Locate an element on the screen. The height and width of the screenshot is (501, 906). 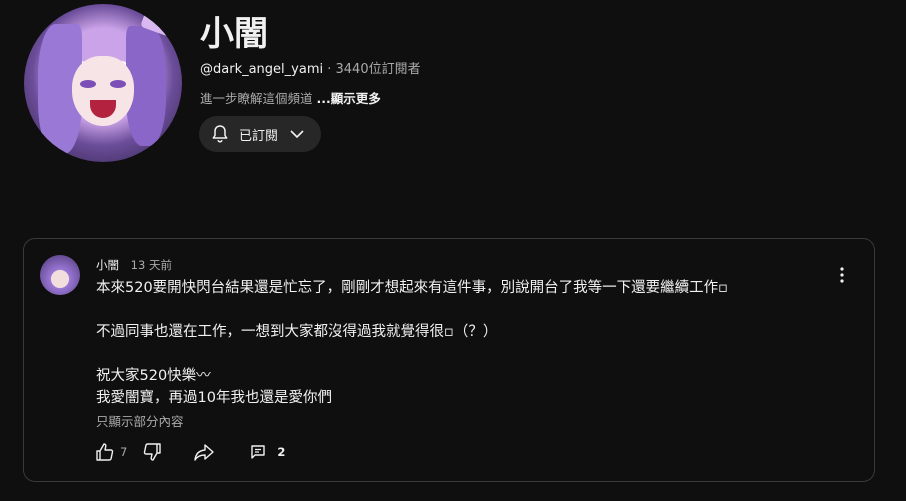
about-text: 進一步瞭解這個頻道 is located at coordinates (256, 98).